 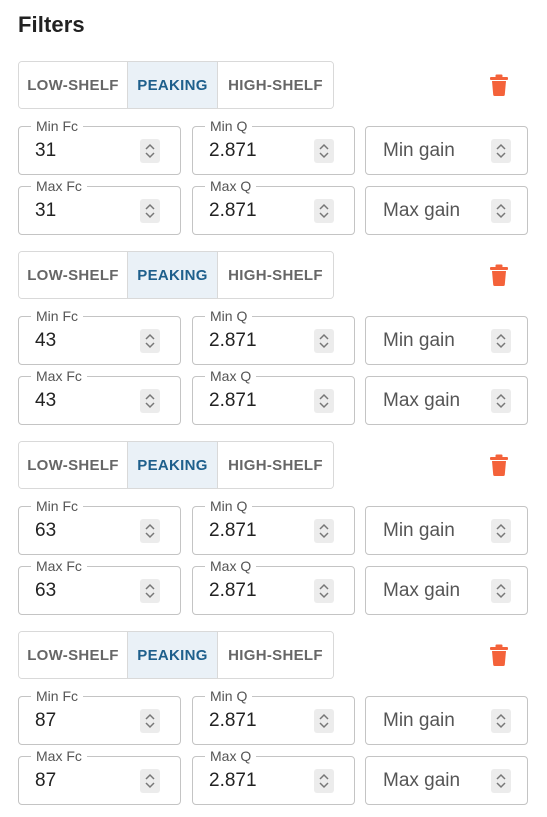 What do you see at coordinates (45, 531) in the screenshot?
I see `min-fc-value: 63` at bounding box center [45, 531].